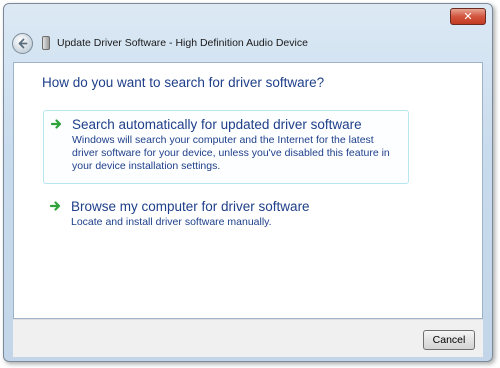  I want to click on close-button: ✕, so click(468, 16).